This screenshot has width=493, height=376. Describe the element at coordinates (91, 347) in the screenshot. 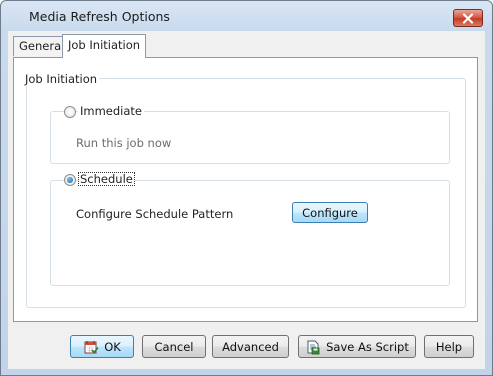

I see `calendar-check-icon` at that location.